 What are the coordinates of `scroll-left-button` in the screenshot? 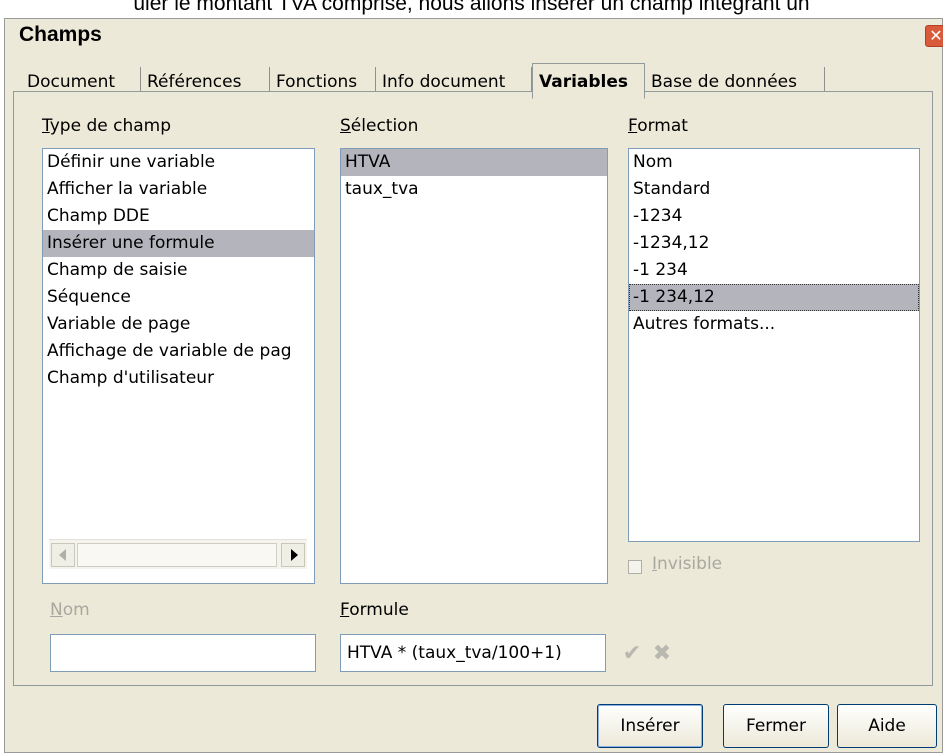 It's located at (63, 555).